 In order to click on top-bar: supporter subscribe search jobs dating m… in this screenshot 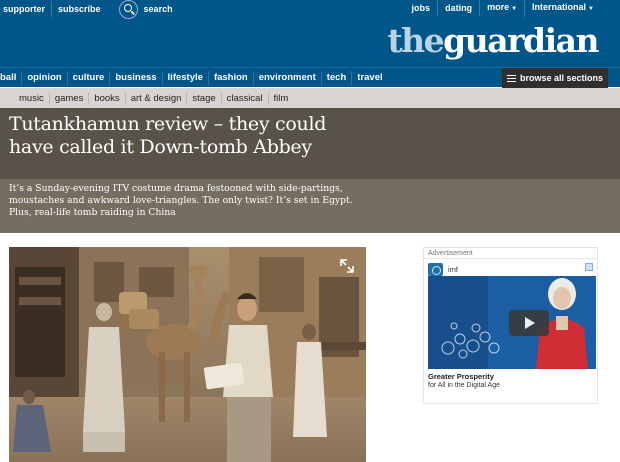, I will do `click(310, 33)`.